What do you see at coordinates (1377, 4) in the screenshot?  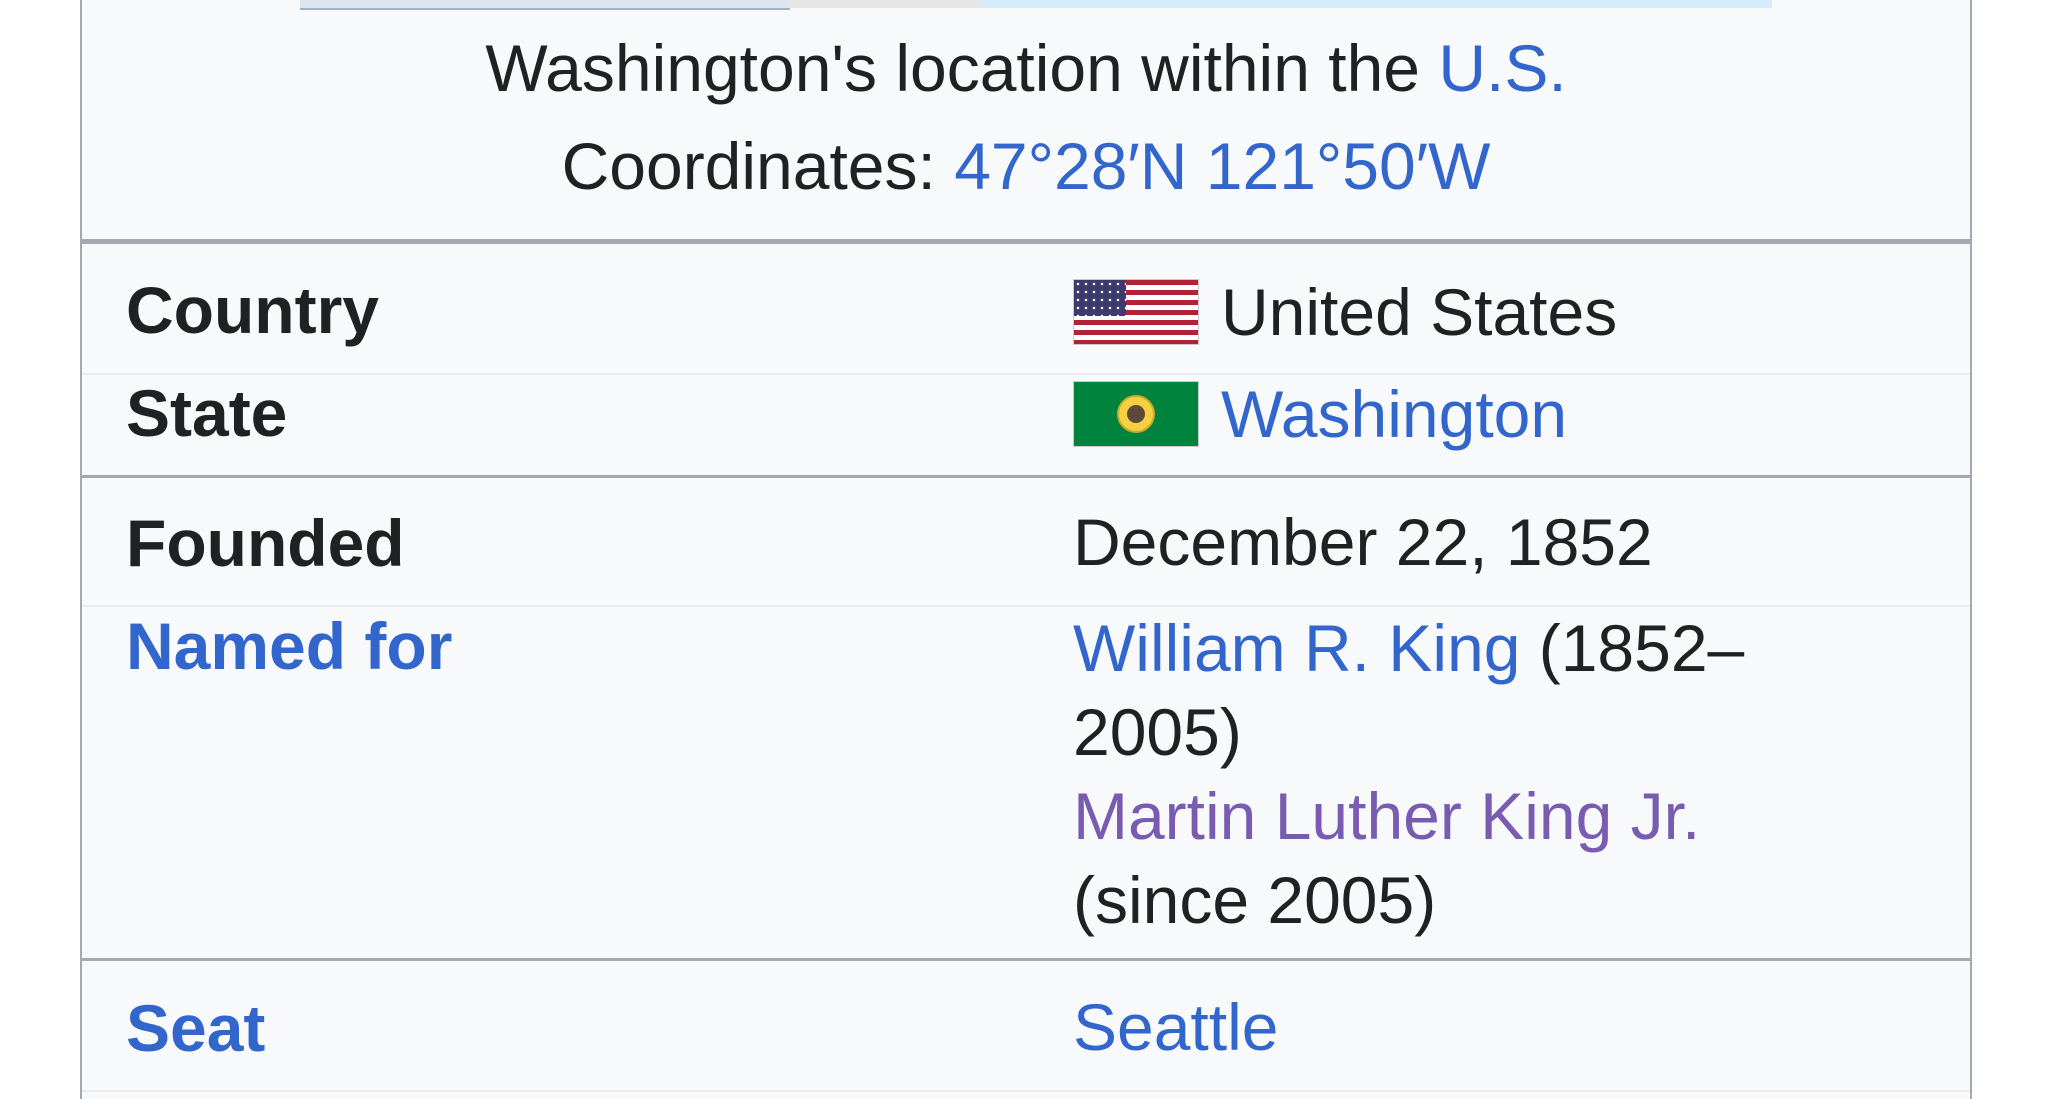 I see `location-map-image-water` at bounding box center [1377, 4].